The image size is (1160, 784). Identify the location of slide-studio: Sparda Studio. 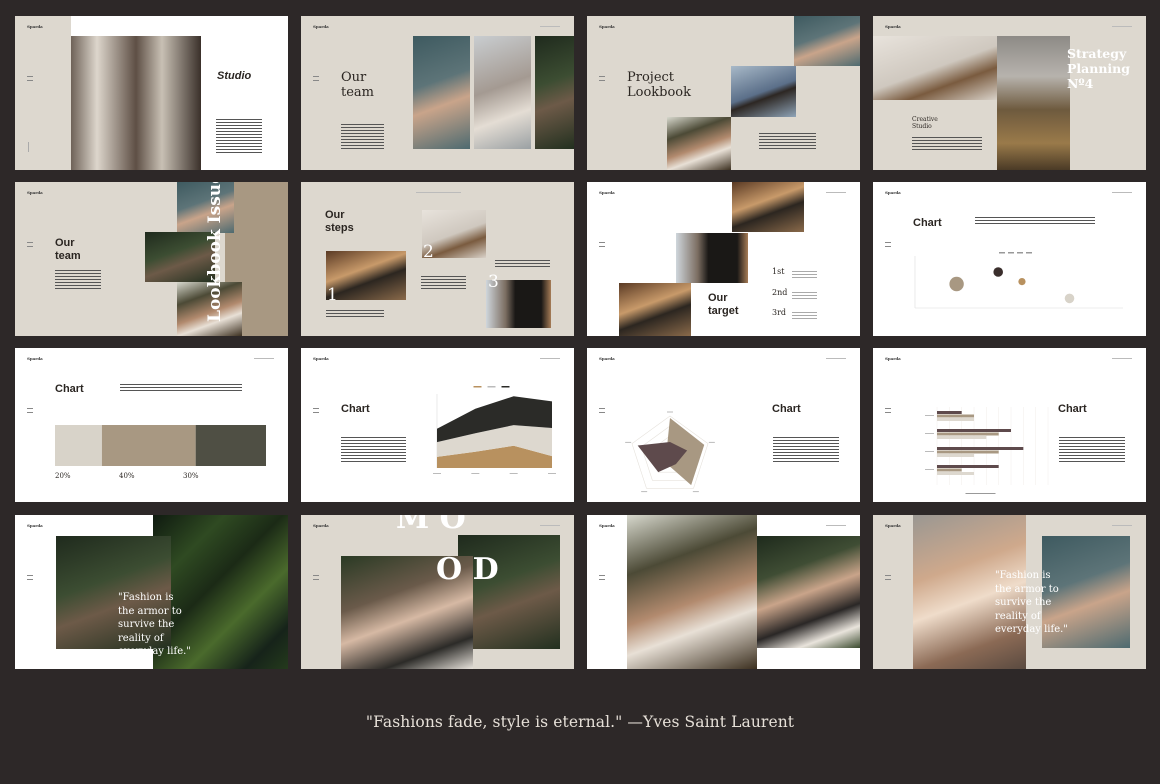
(151, 93).